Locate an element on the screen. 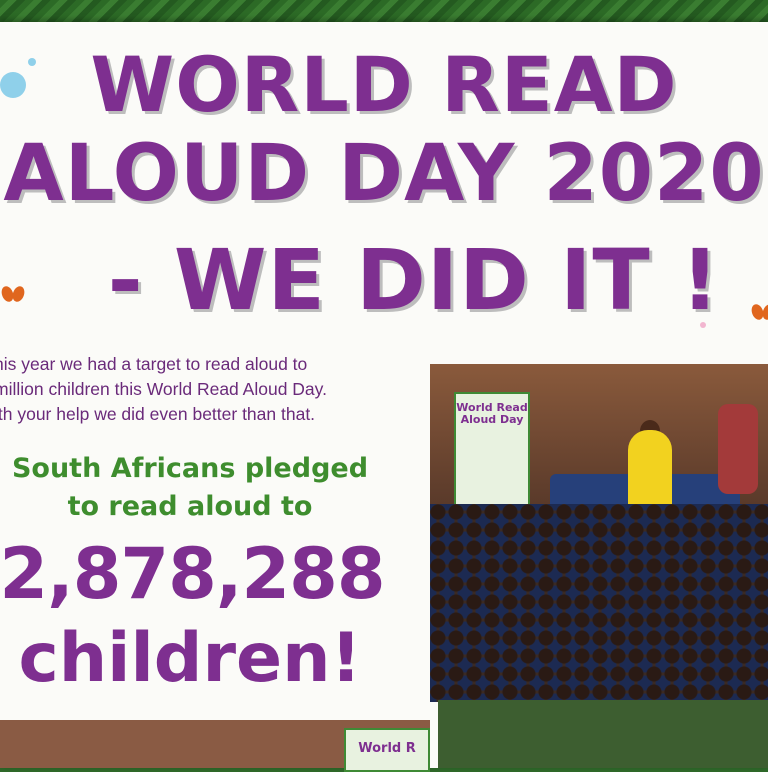 This screenshot has width=768, height=772. children-crowd is located at coordinates (599, 603).